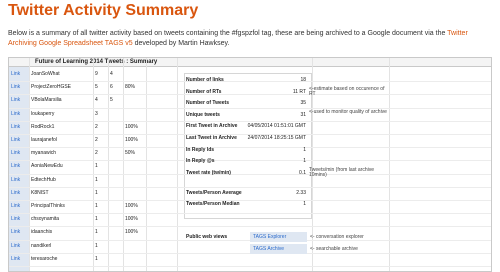  I want to click on table-row: Link RodRock1 2 100%, so click(93, 127).